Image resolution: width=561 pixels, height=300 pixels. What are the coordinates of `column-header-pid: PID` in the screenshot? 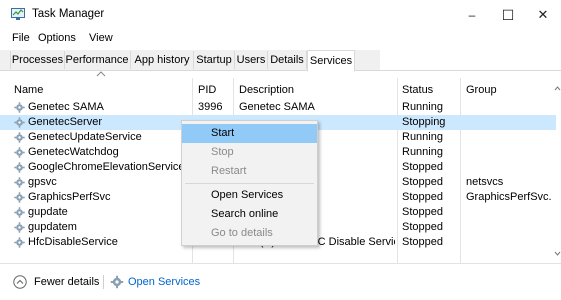 It's located at (207, 90).